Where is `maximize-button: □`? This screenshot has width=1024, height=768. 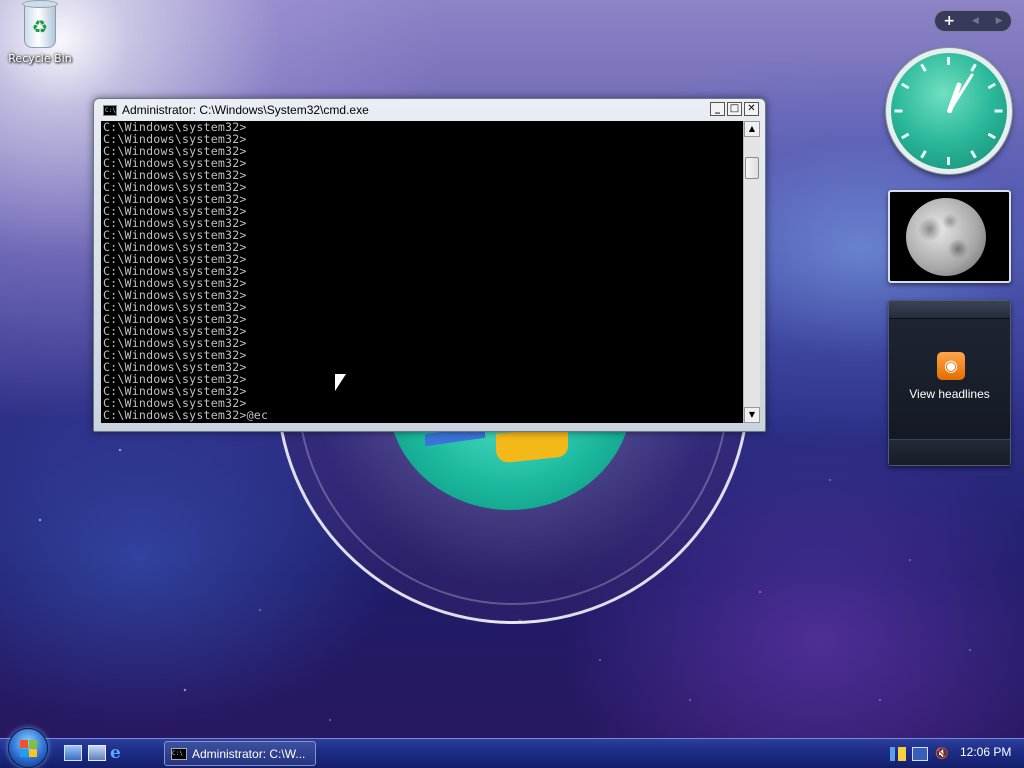 maximize-button: □ is located at coordinates (734, 109).